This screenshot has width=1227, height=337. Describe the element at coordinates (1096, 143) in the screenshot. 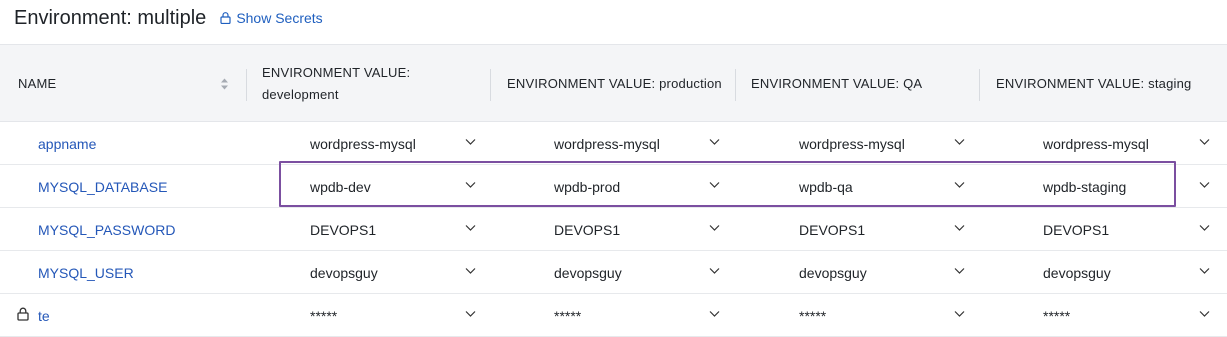

I see `value-staging: wordpress-mysql` at that location.